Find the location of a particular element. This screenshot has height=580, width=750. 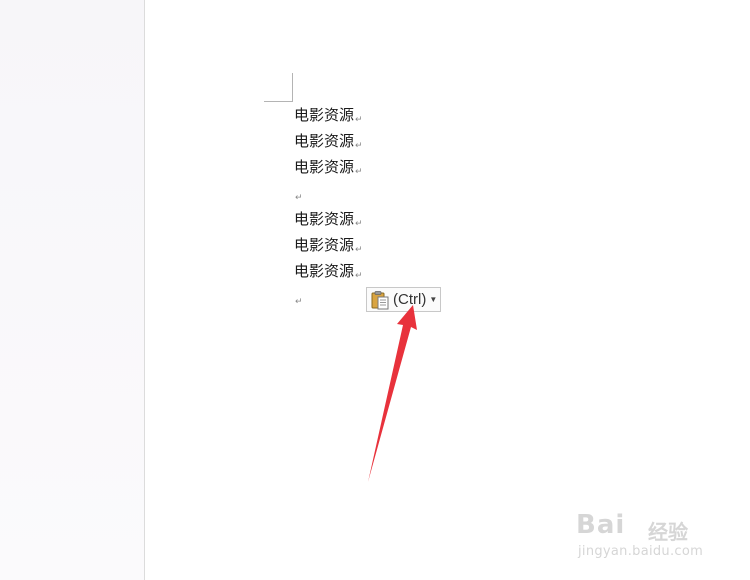

red-annotation-arrow is located at coordinates (392, 393).